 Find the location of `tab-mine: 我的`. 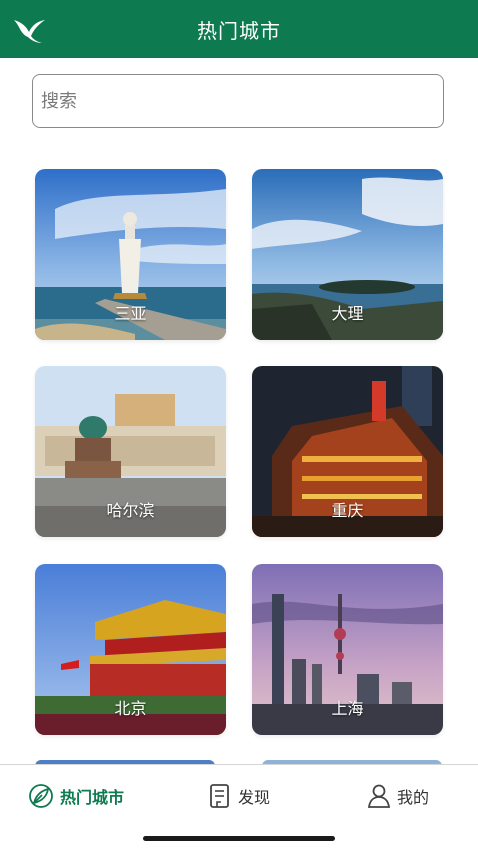

tab-mine: 我的 is located at coordinates (398, 796).